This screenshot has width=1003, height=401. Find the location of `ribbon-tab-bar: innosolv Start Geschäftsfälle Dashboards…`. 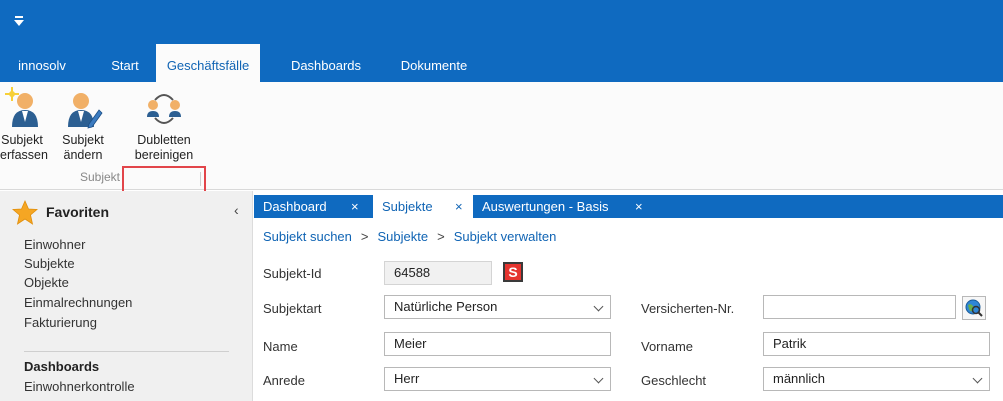

ribbon-tab-bar: innosolv Start Geschäftsfälle Dashboards… is located at coordinates (501, 63).